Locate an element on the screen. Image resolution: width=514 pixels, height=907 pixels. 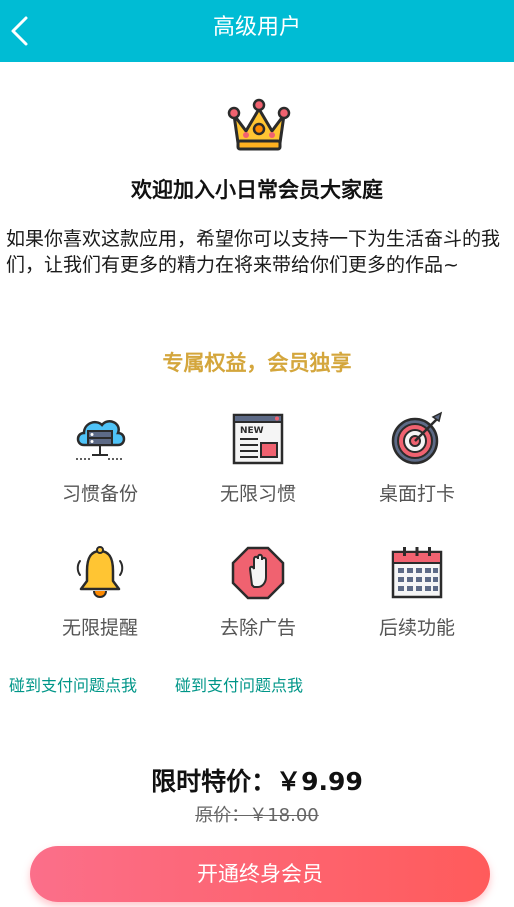
benefit-habit-backup: 习惯备份 is located at coordinates (100, 466).